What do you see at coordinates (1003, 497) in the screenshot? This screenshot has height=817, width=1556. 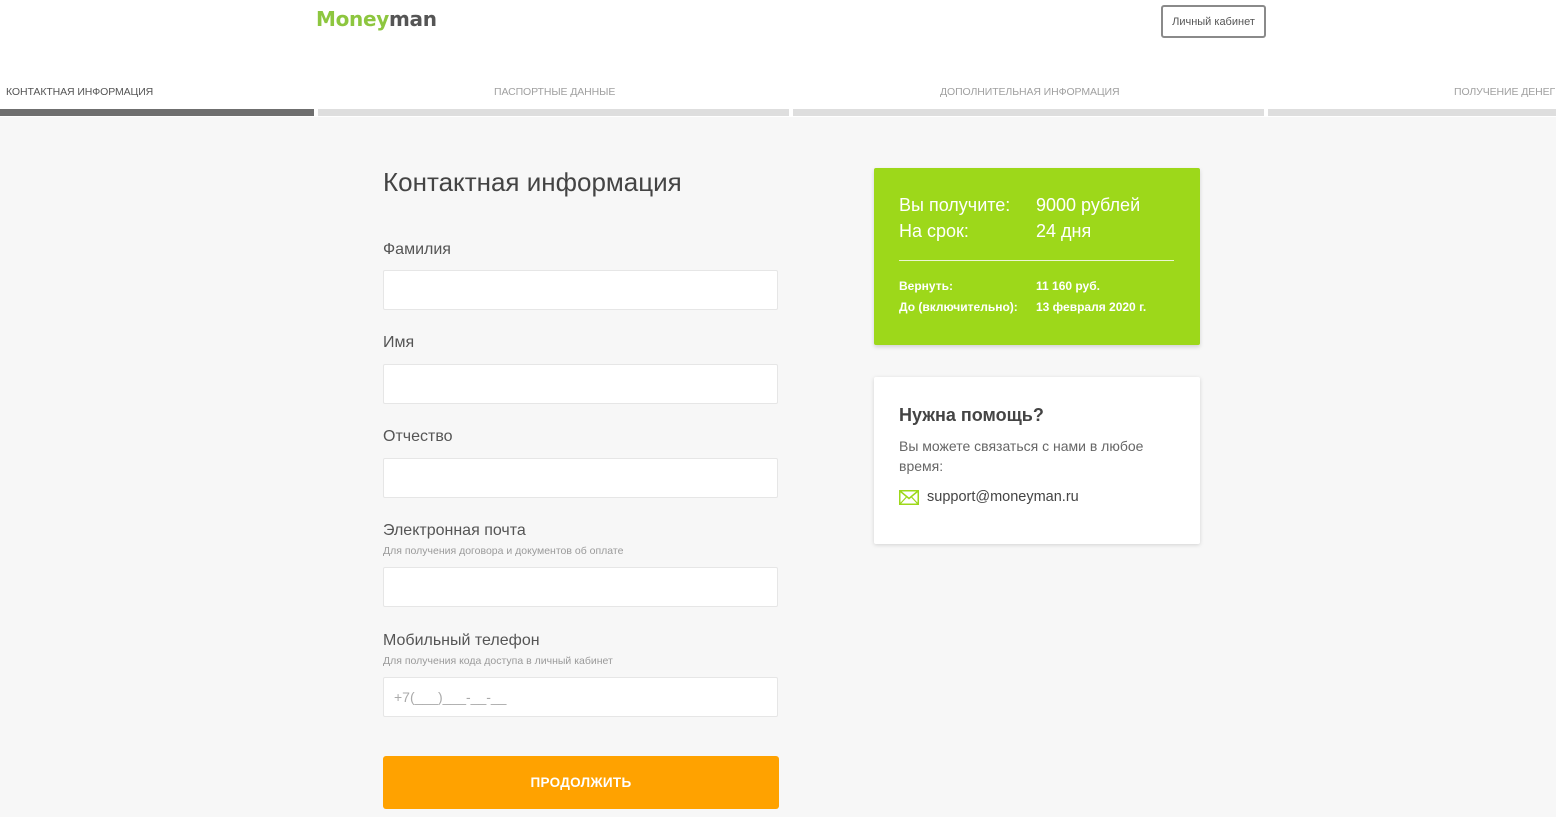 I see `support-email-link: support@moneyman.ru` at bounding box center [1003, 497].